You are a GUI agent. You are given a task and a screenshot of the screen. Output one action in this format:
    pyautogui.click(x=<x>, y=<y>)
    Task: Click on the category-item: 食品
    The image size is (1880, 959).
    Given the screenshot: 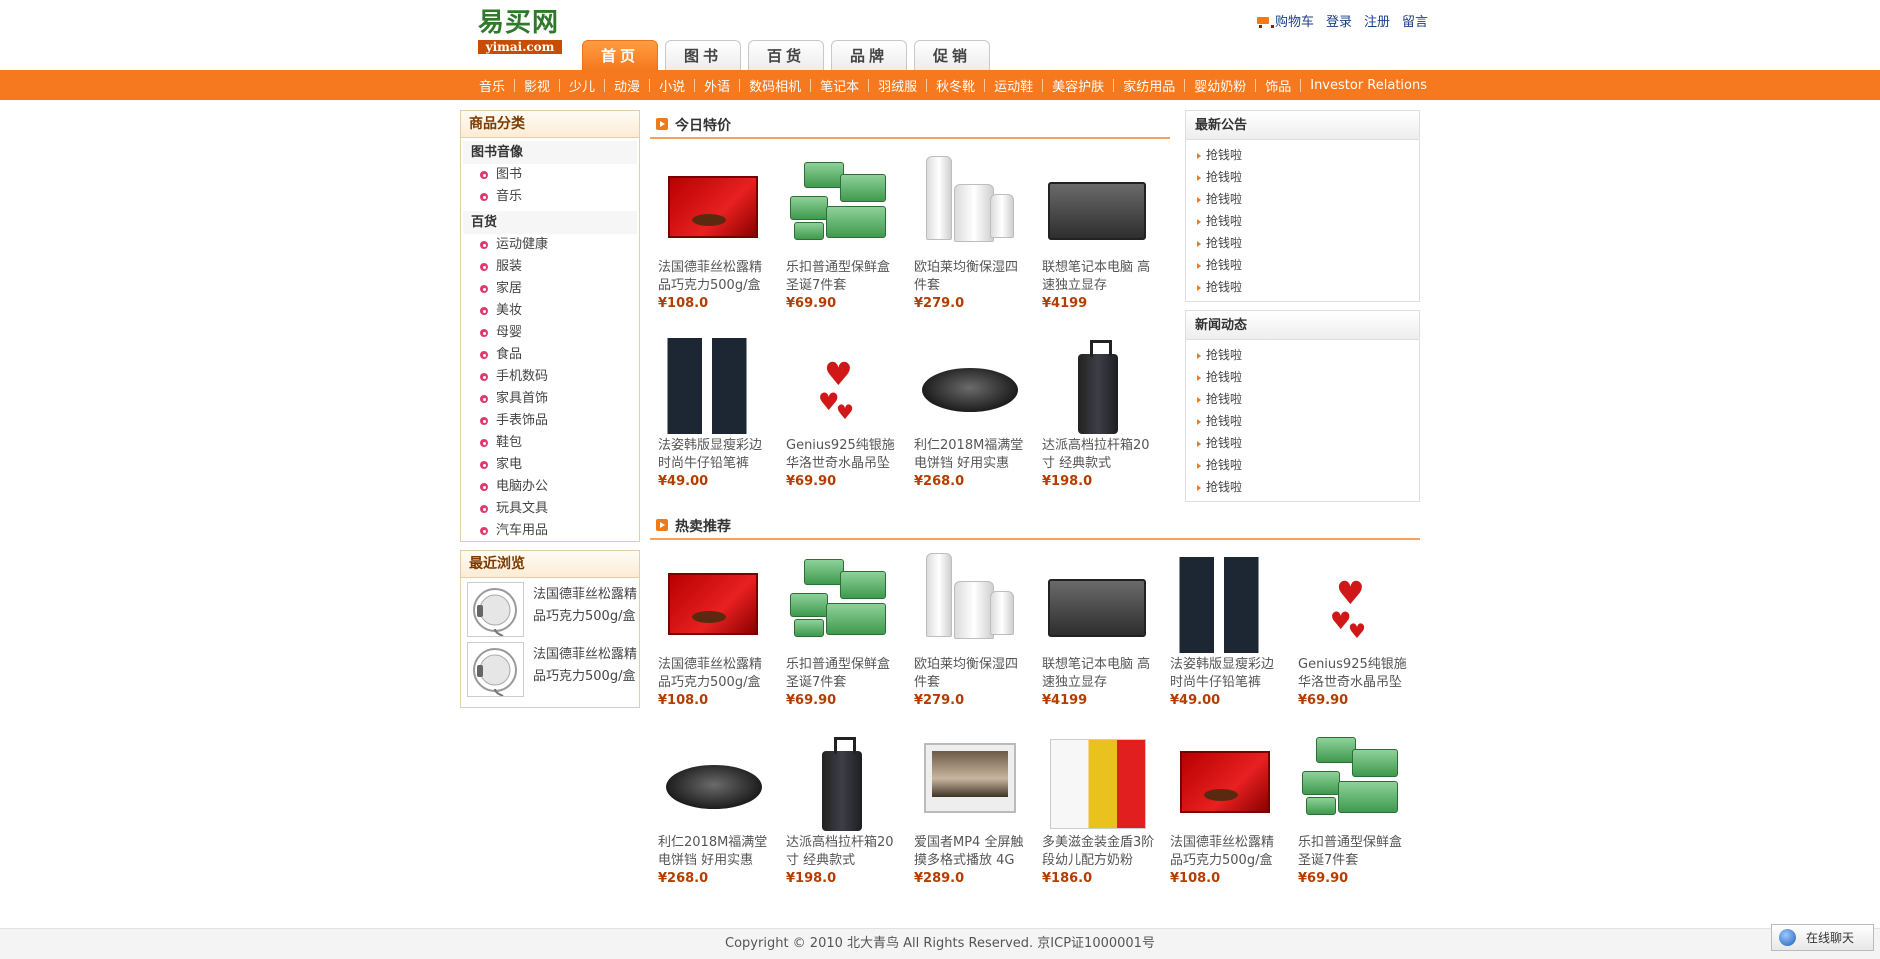 What is the action you would take?
    pyautogui.click(x=550, y=355)
    